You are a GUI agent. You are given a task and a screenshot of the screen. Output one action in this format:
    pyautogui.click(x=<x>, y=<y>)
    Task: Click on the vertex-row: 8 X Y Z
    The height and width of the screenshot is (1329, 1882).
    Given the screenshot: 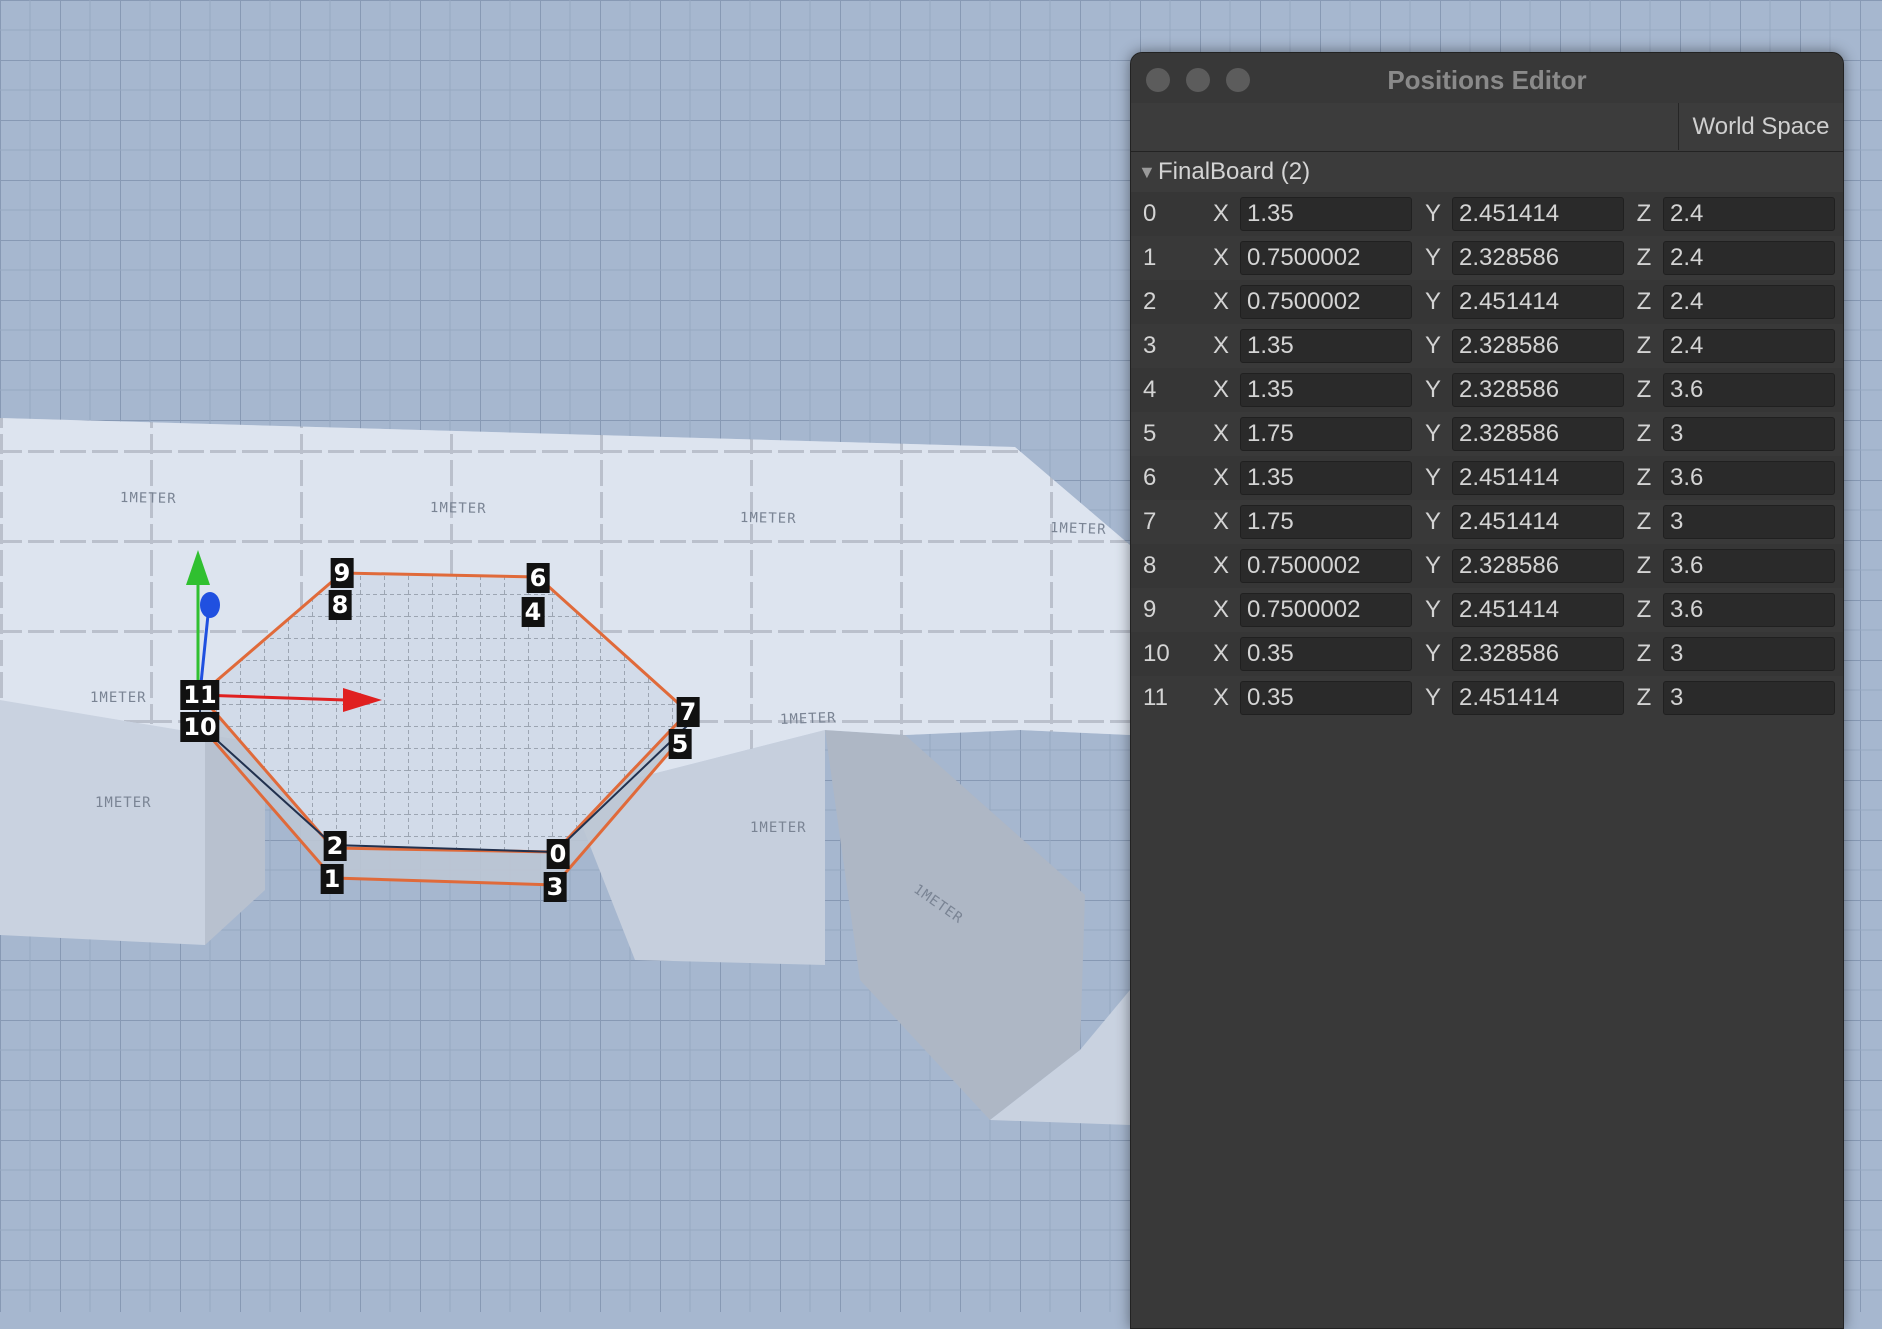 What is the action you would take?
    pyautogui.click(x=1487, y=566)
    